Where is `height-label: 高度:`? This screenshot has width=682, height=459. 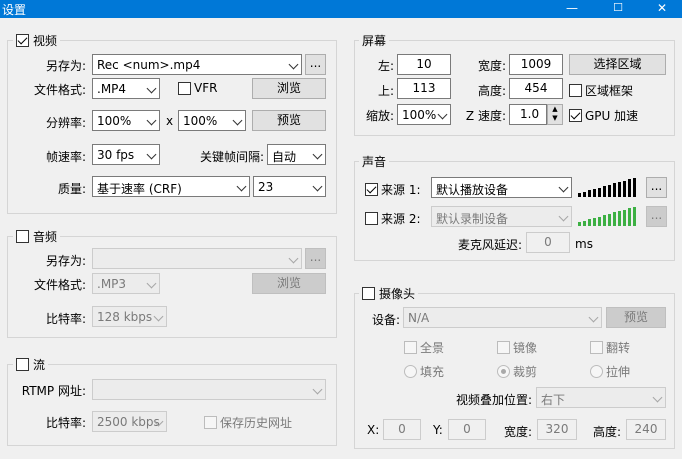 height-label: 高度: is located at coordinates (491, 91).